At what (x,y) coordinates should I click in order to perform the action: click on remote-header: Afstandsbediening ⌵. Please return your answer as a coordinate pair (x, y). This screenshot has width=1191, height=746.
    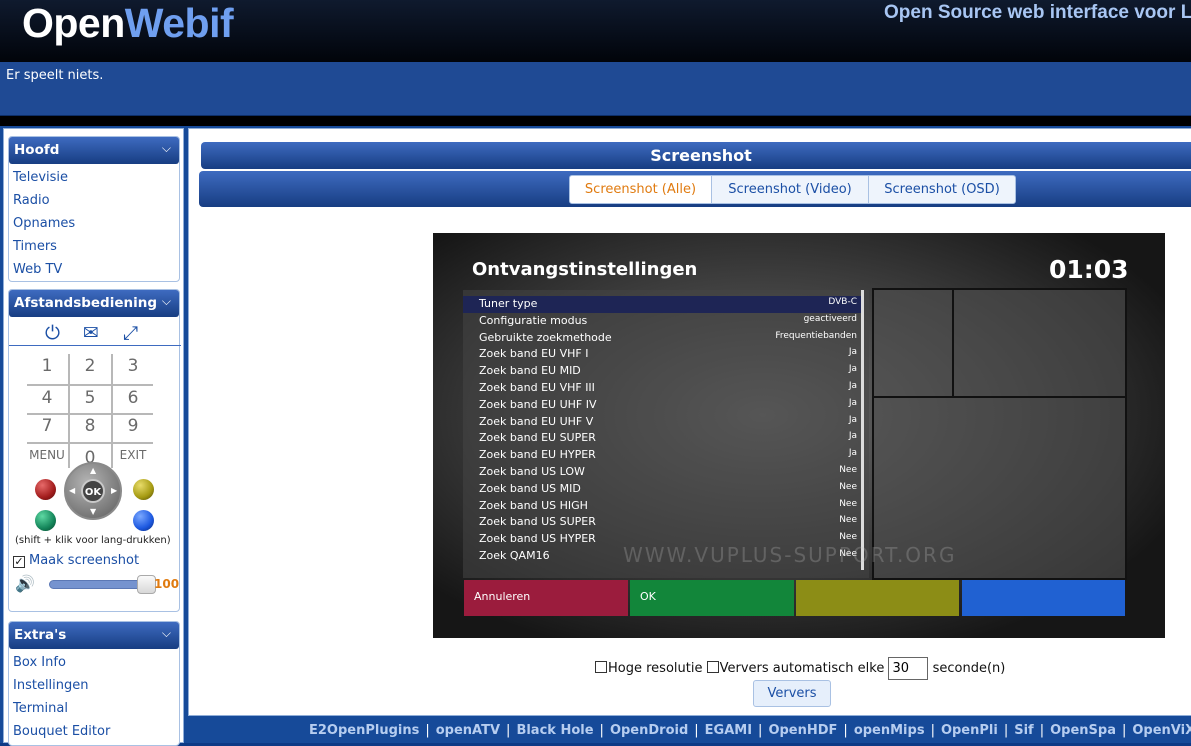
    Looking at the image, I should click on (94, 303).